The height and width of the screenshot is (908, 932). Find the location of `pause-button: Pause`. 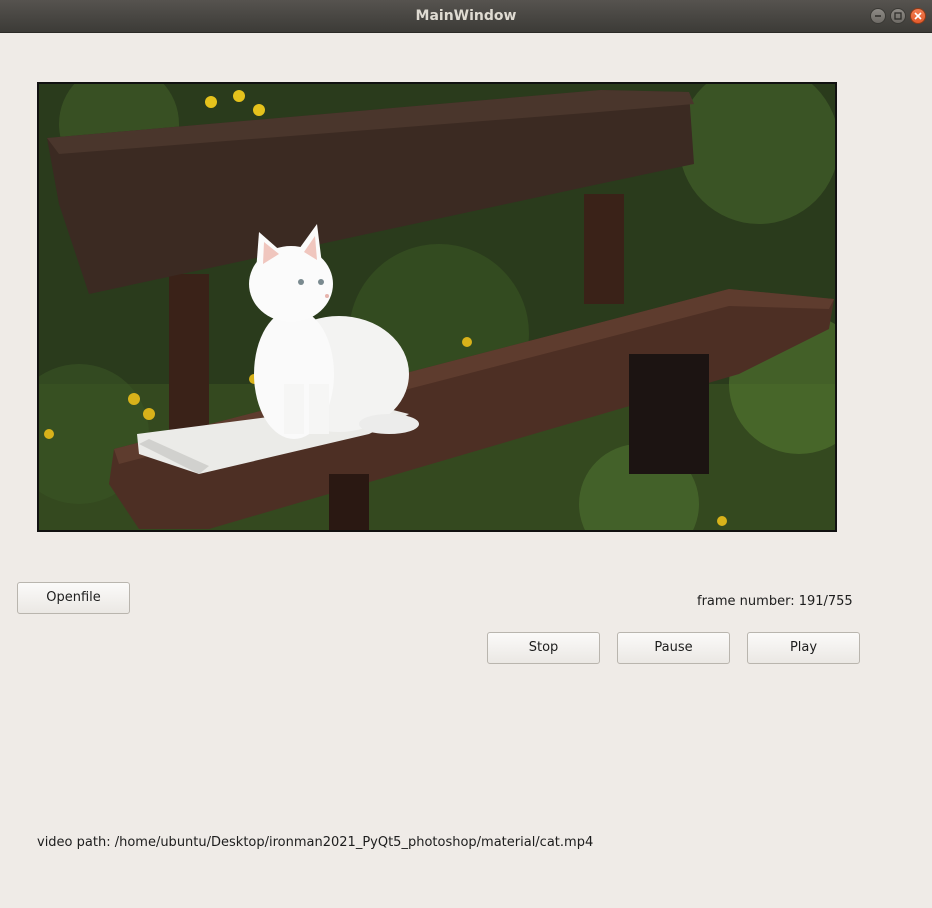

pause-button: Pause is located at coordinates (673, 648).